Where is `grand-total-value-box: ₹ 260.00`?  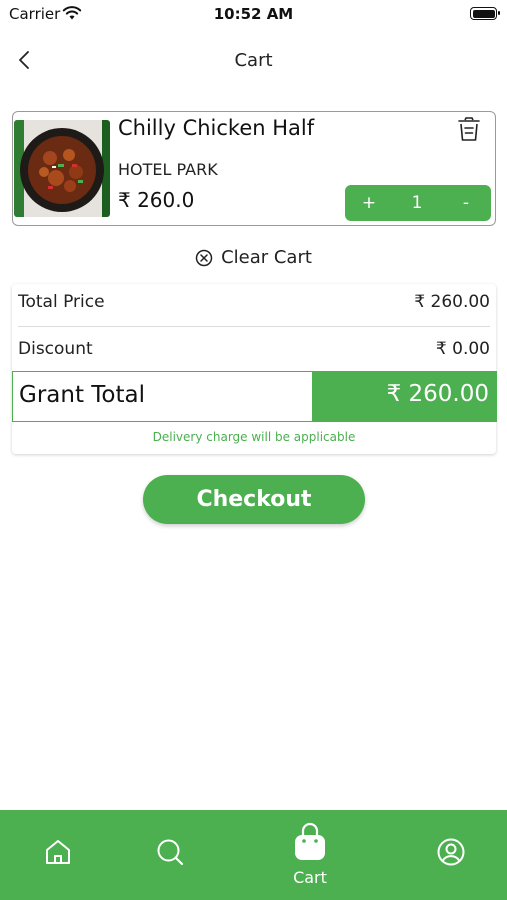
grand-total-value-box: ₹ 260.00 is located at coordinates (404, 396).